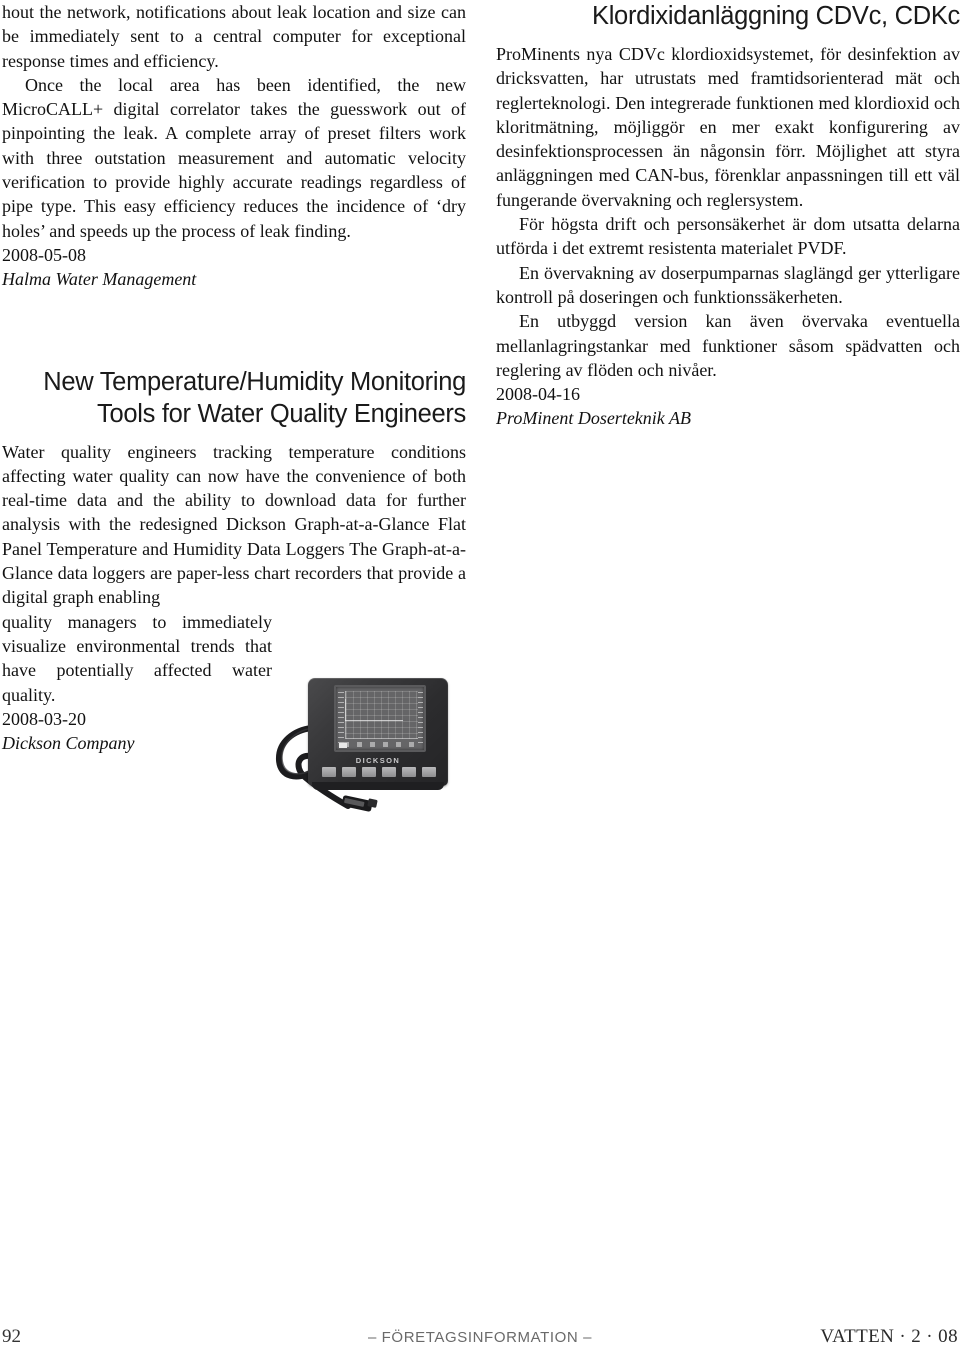 The image size is (960, 1360). What do you see at coordinates (593, 418) in the screenshot?
I see `article-company-prominent: ProMinent Doserteknik AB` at bounding box center [593, 418].